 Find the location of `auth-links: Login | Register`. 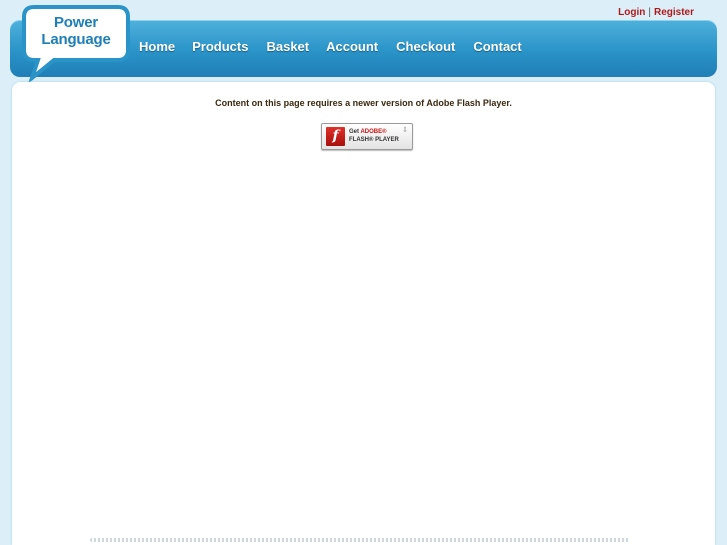

auth-links: Login | Register is located at coordinates (656, 12).